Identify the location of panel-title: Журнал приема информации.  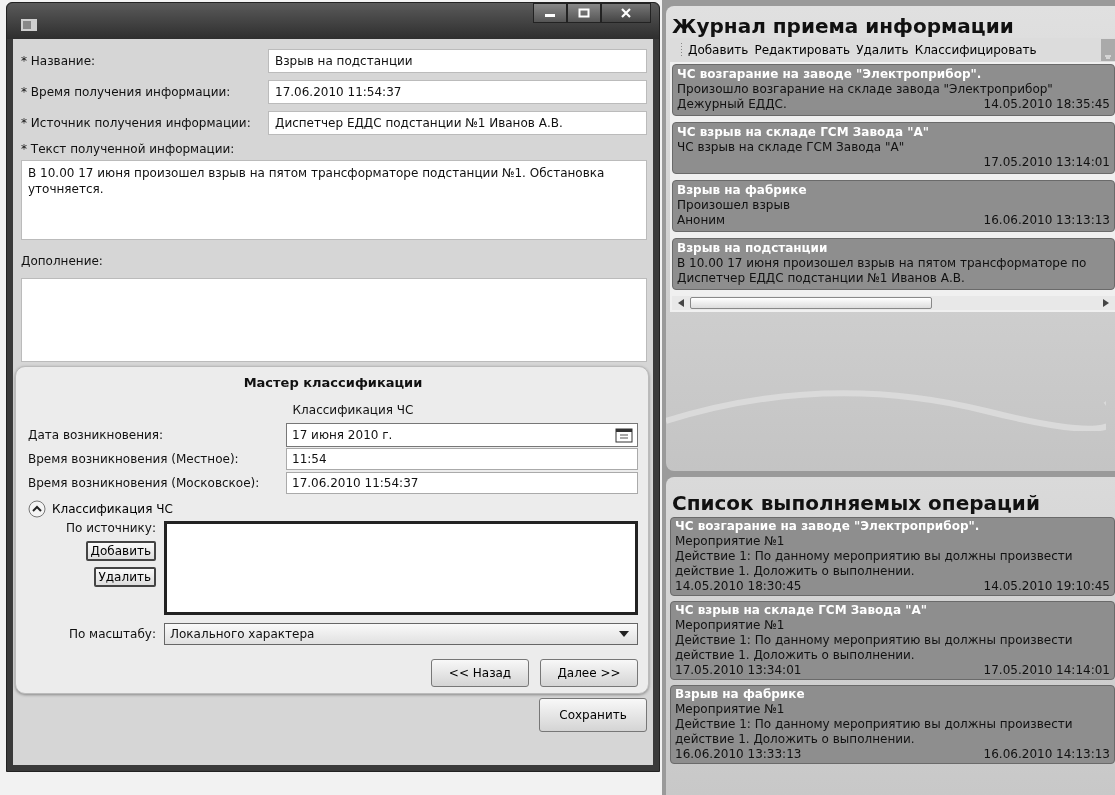
(843, 26).